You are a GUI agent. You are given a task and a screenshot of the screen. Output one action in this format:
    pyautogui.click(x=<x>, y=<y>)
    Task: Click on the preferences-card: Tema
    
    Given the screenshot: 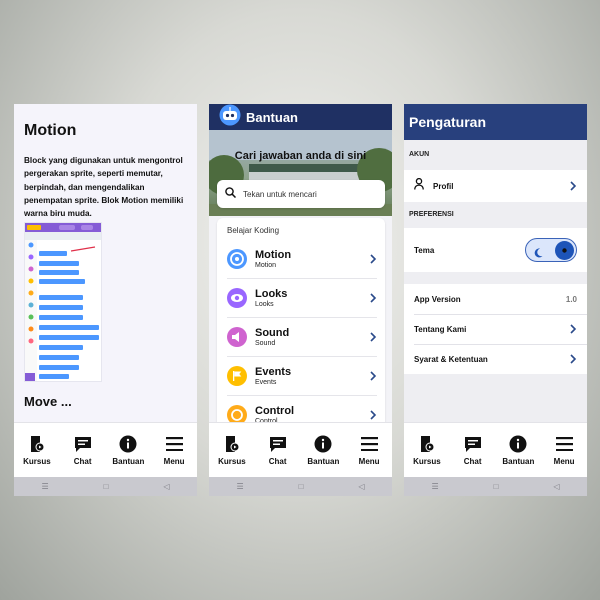 What is the action you would take?
    pyautogui.click(x=495, y=250)
    